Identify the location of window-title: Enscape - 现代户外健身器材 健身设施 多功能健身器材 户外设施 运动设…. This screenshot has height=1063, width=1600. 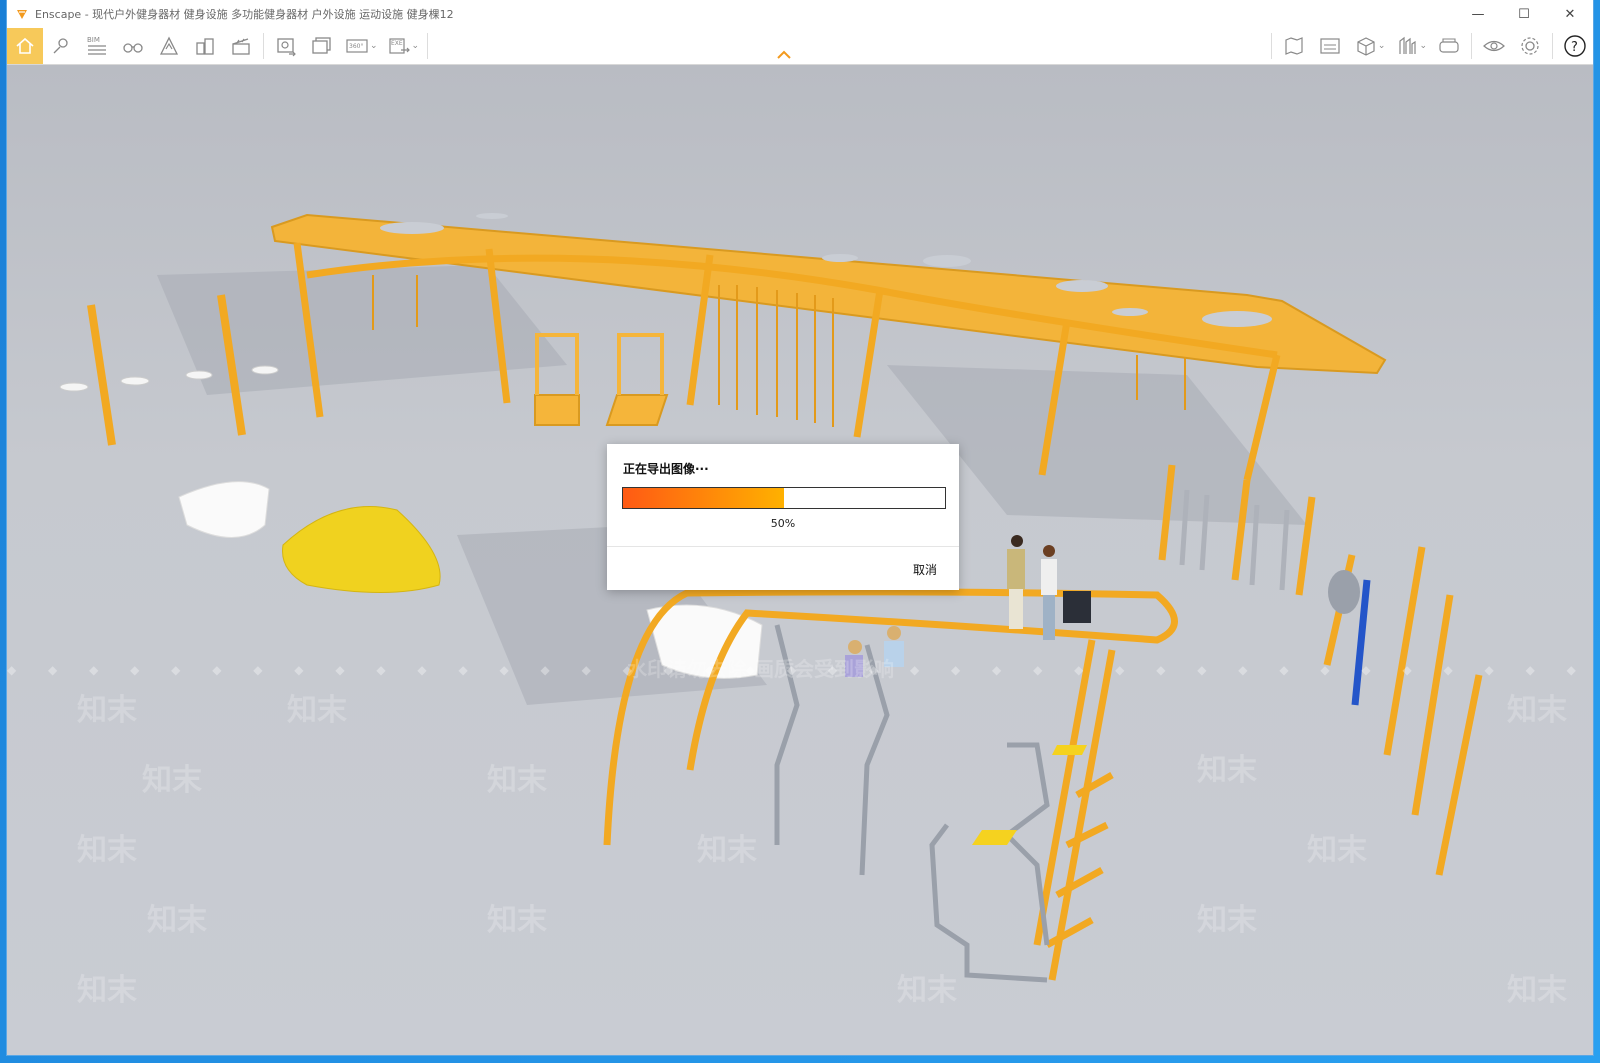
(244, 14).